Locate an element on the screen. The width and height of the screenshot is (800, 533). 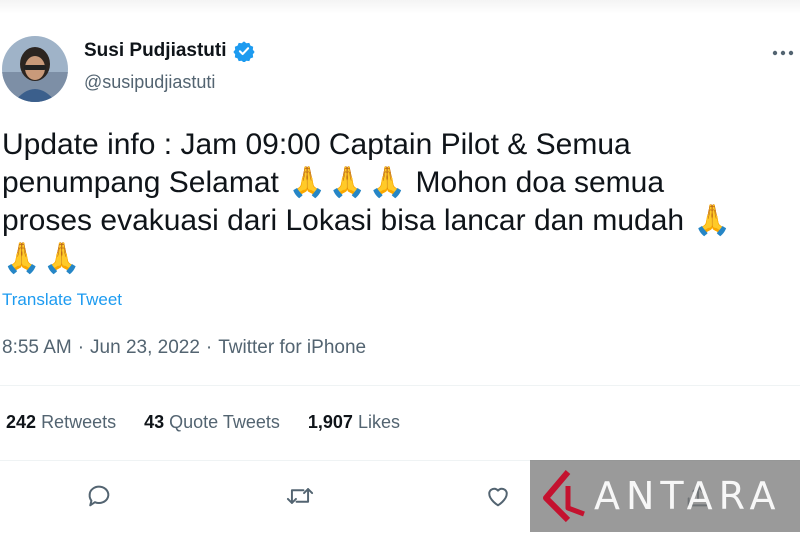
retweets-stat: 242 Retweets is located at coordinates (61, 422).